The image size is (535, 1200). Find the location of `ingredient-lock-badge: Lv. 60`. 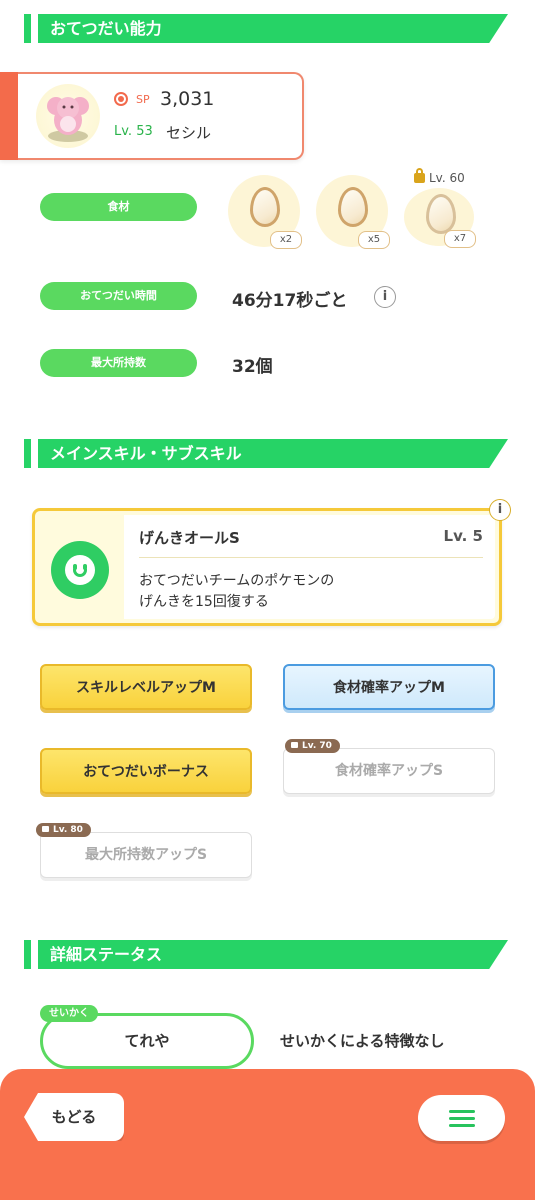

ingredient-lock-badge: Lv. 60 is located at coordinates (439, 176).